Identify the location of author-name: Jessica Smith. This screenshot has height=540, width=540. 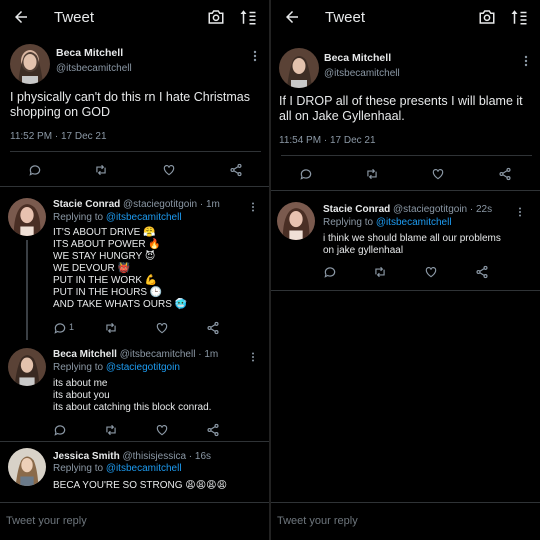
(86, 456).